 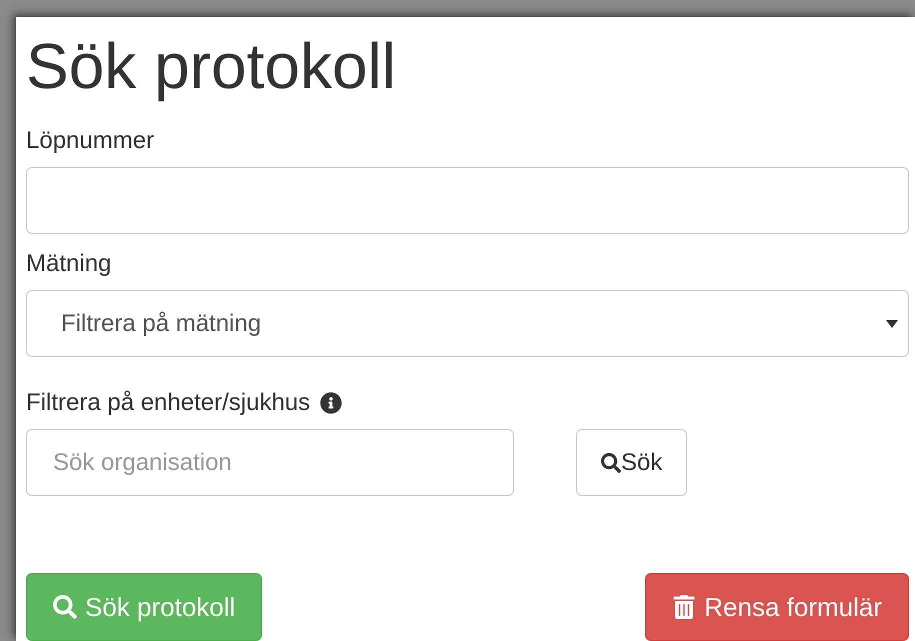 I want to click on search-field: Sök organisation, so click(x=270, y=462).